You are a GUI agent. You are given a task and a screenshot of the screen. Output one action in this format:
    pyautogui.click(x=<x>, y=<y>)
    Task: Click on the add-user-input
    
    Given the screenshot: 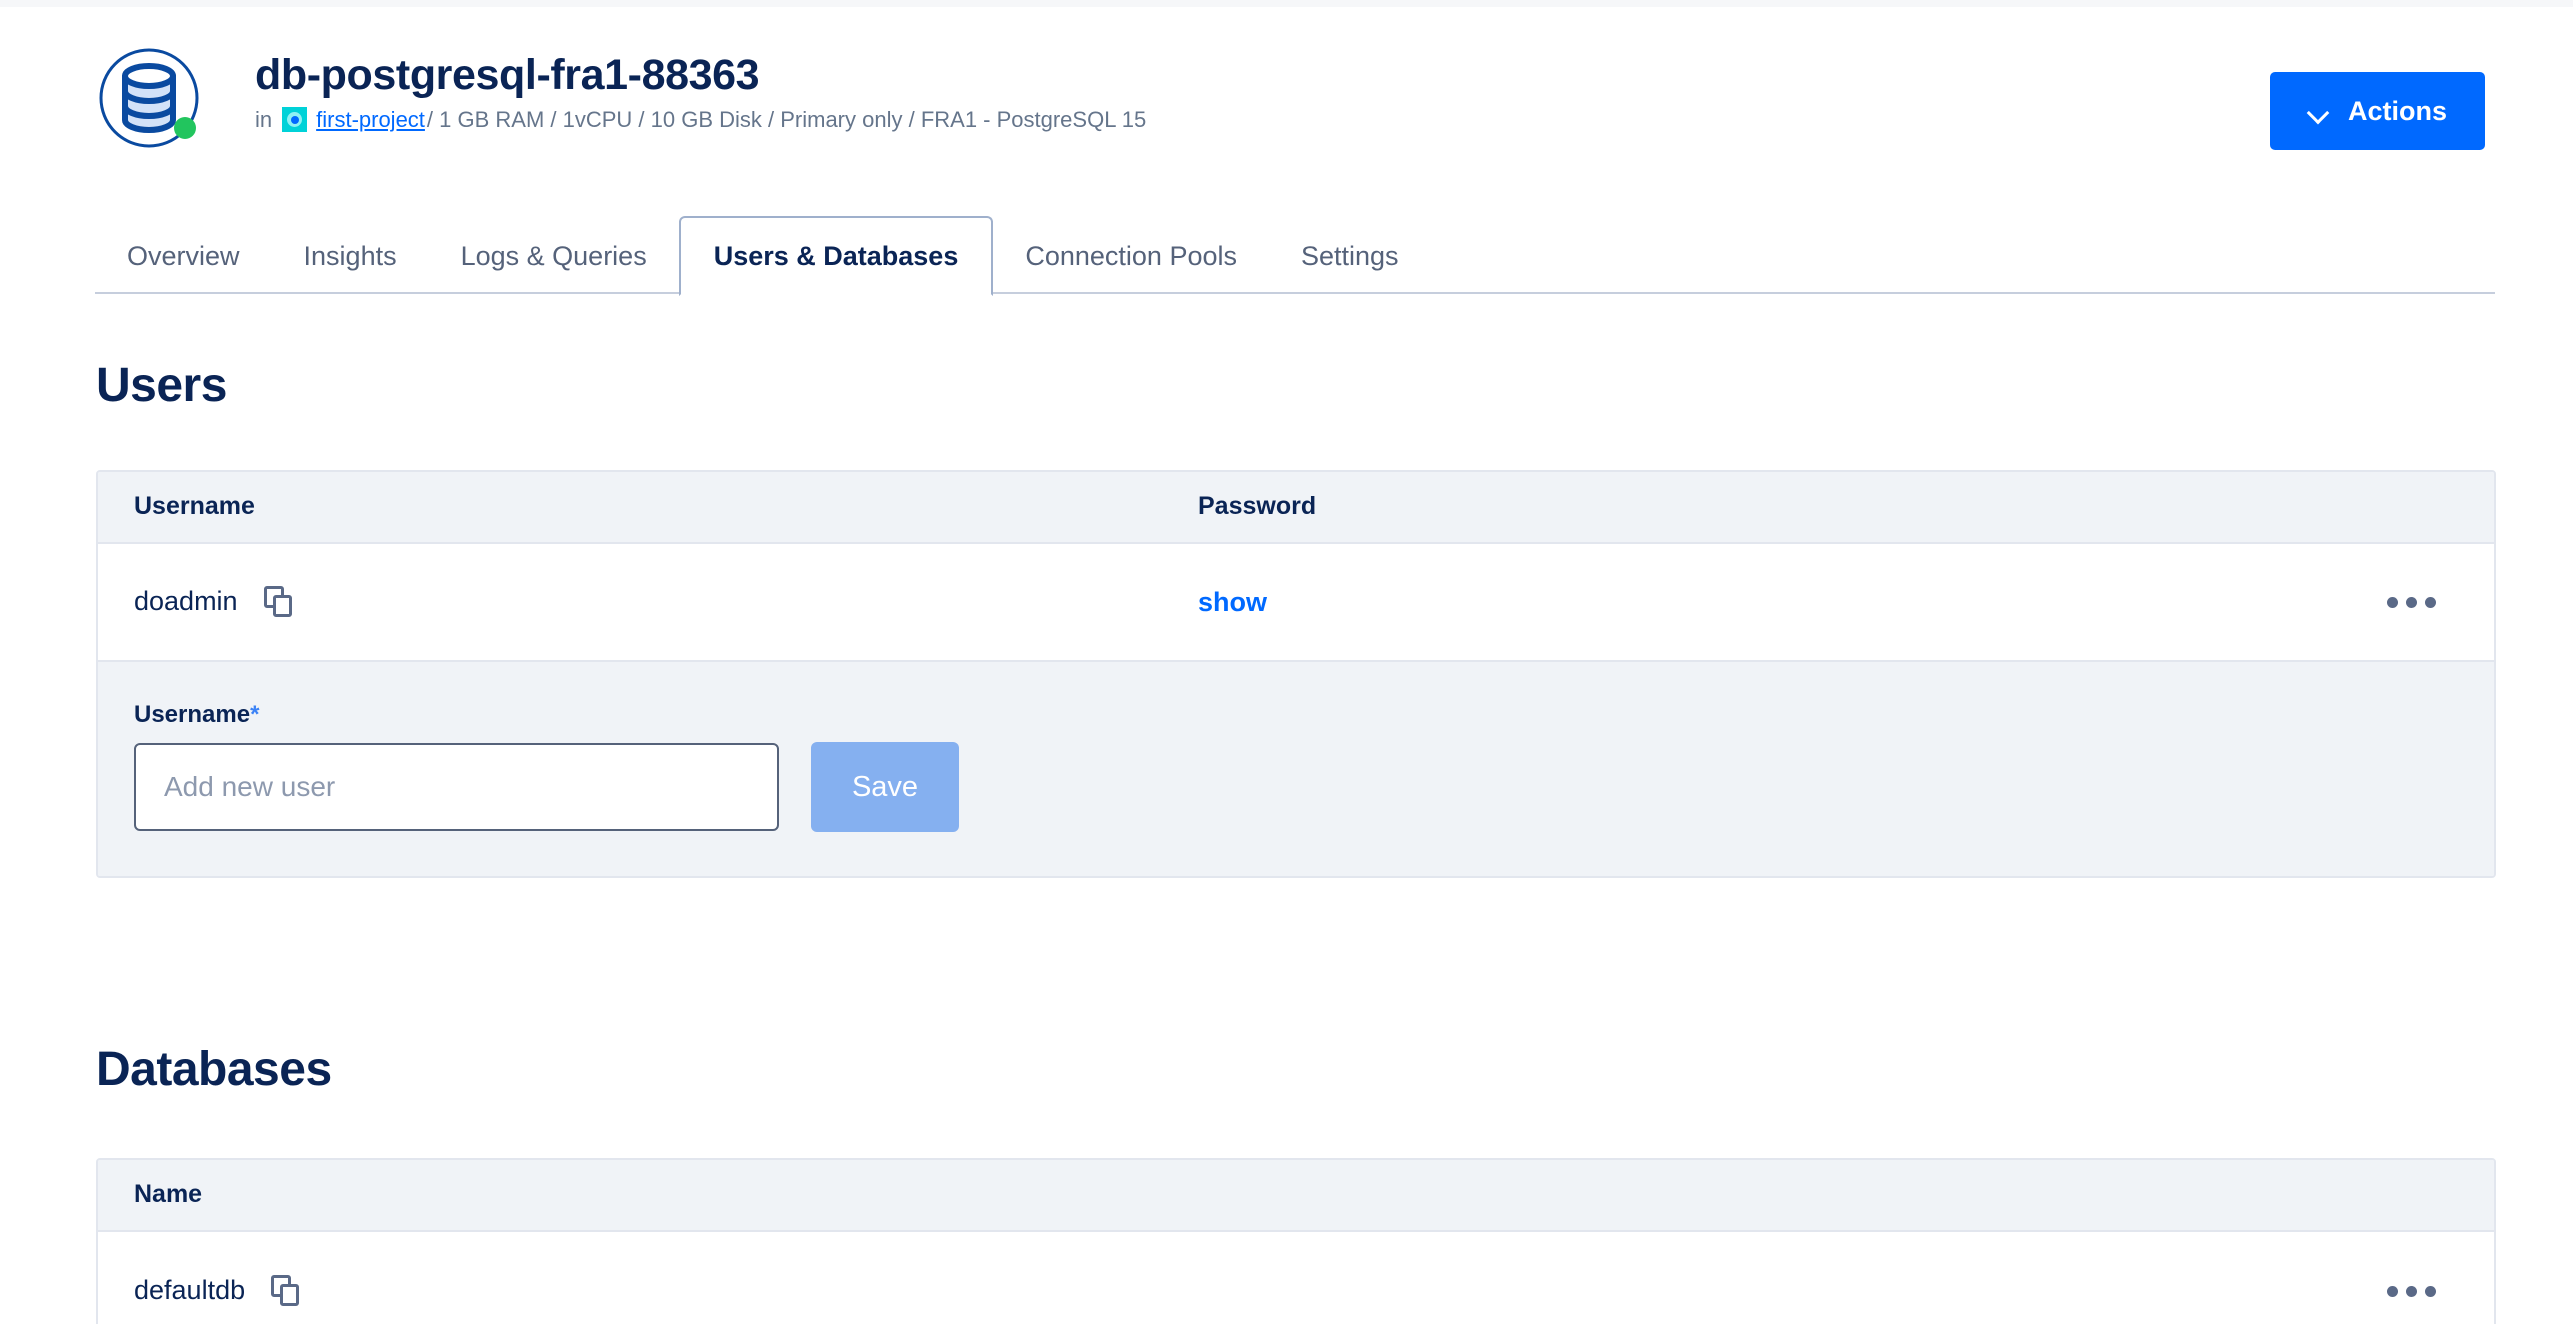 What is the action you would take?
    pyautogui.click(x=456, y=787)
    